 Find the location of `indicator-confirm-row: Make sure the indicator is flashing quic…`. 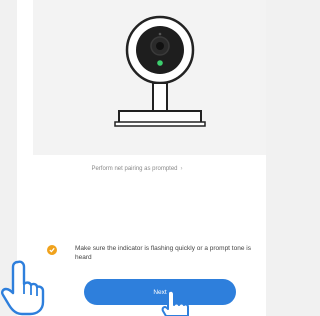

indicator-confirm-row: Make sure the indicator is flashing quic… is located at coordinates (152, 257).